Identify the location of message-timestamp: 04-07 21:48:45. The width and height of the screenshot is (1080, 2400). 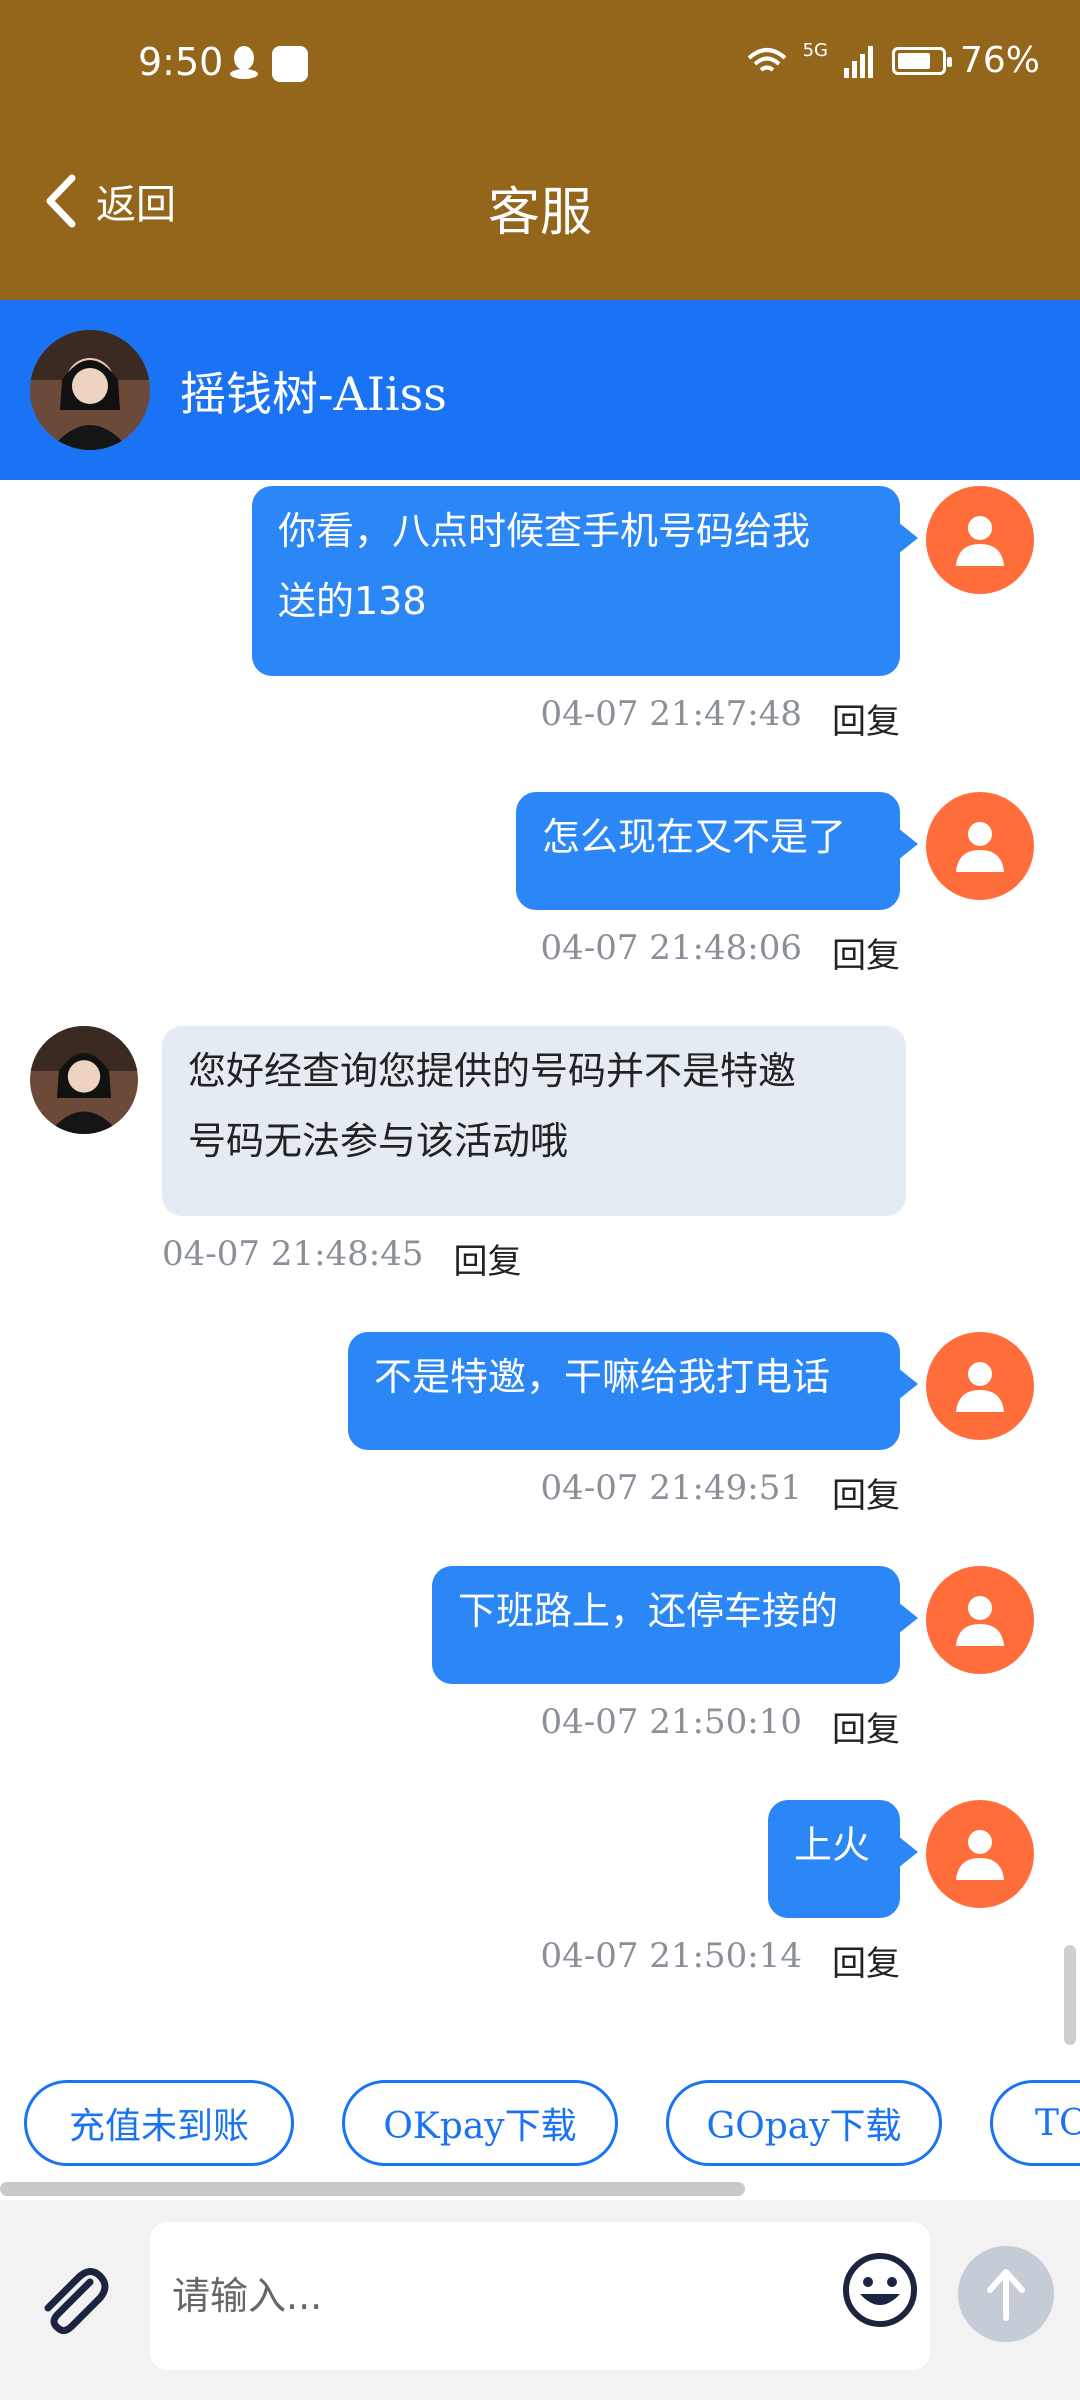
(293, 1254).